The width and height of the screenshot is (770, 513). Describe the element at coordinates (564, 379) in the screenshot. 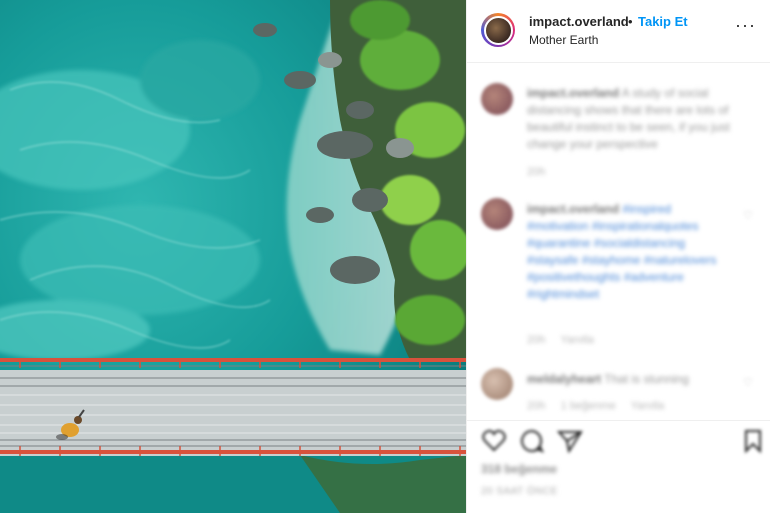

I see `comment-author: meldalyheart` at that location.